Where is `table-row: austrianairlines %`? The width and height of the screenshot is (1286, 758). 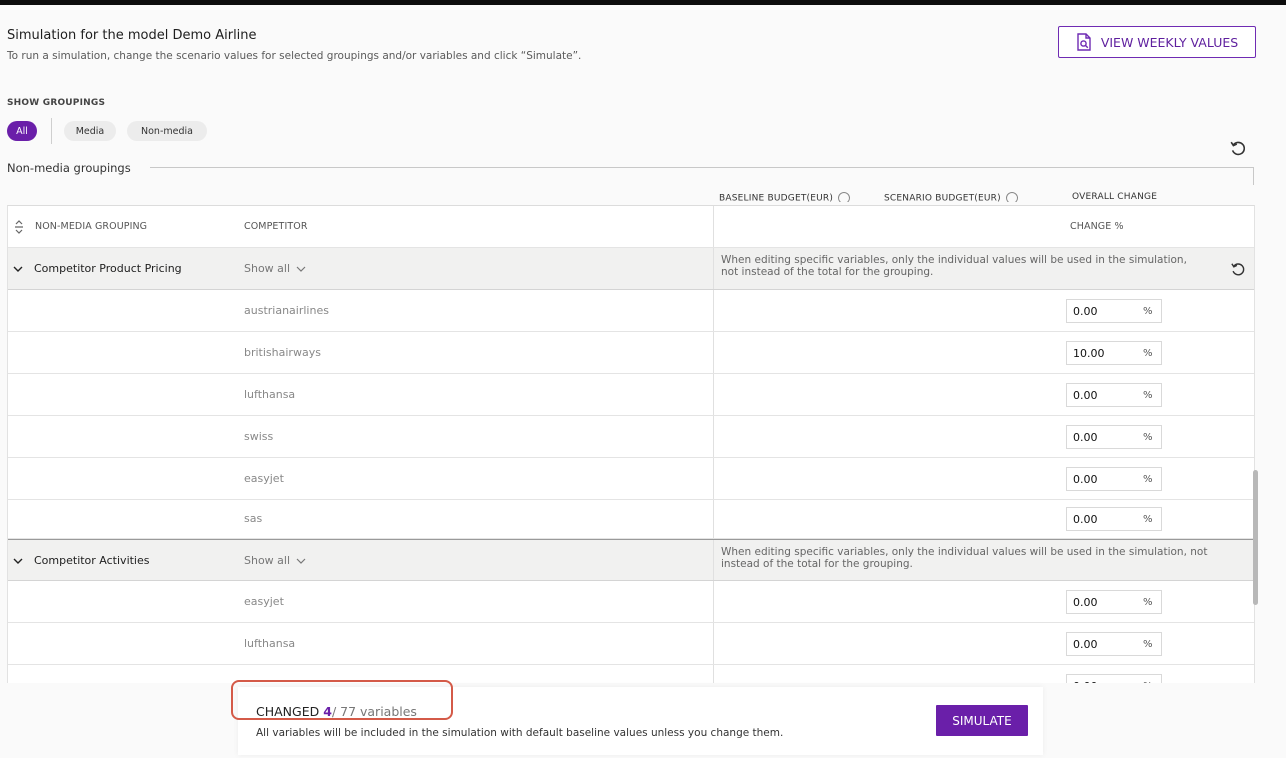
table-row: austrianairlines % is located at coordinates (631, 311).